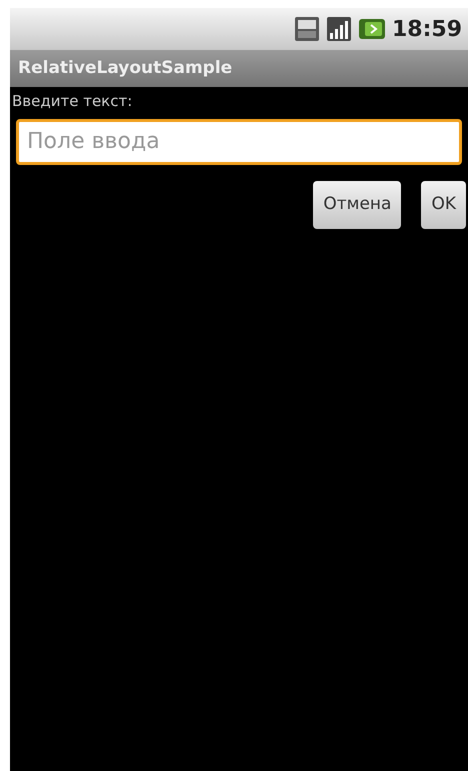  I want to click on text-input: Поле ввода, so click(239, 141).